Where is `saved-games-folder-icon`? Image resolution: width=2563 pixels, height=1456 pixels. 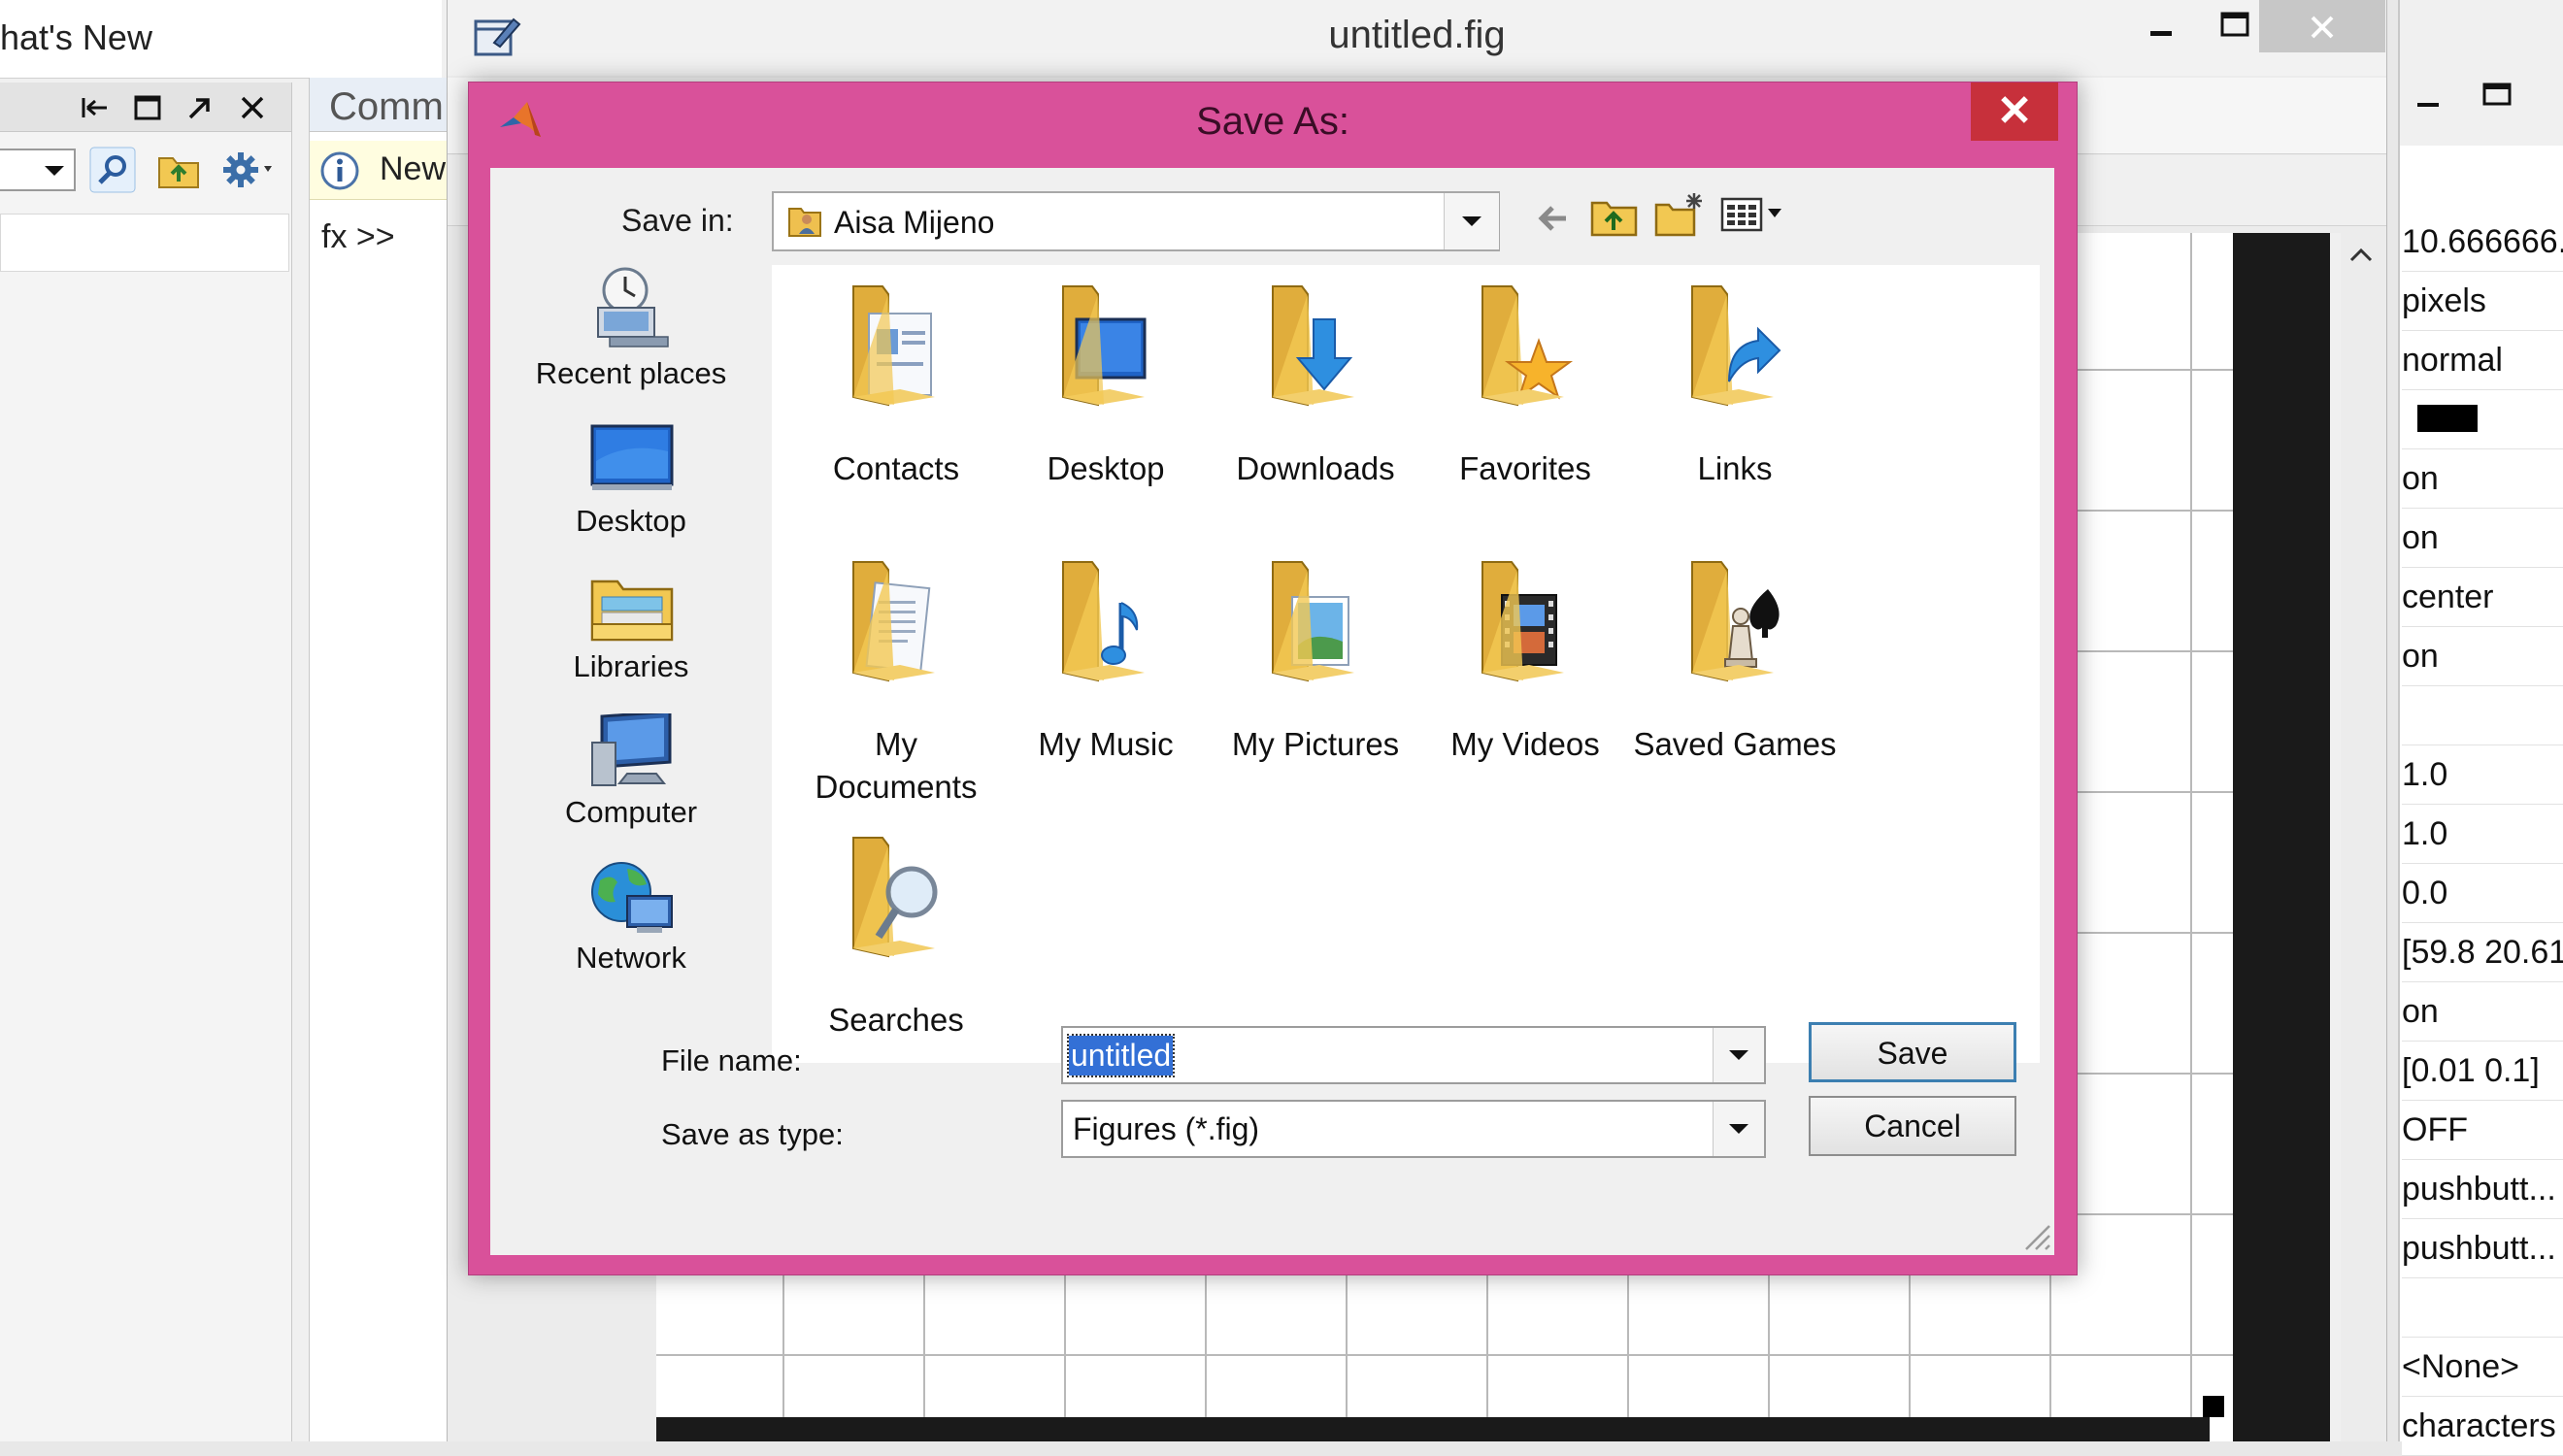 saved-games-folder-icon is located at coordinates (1735, 621).